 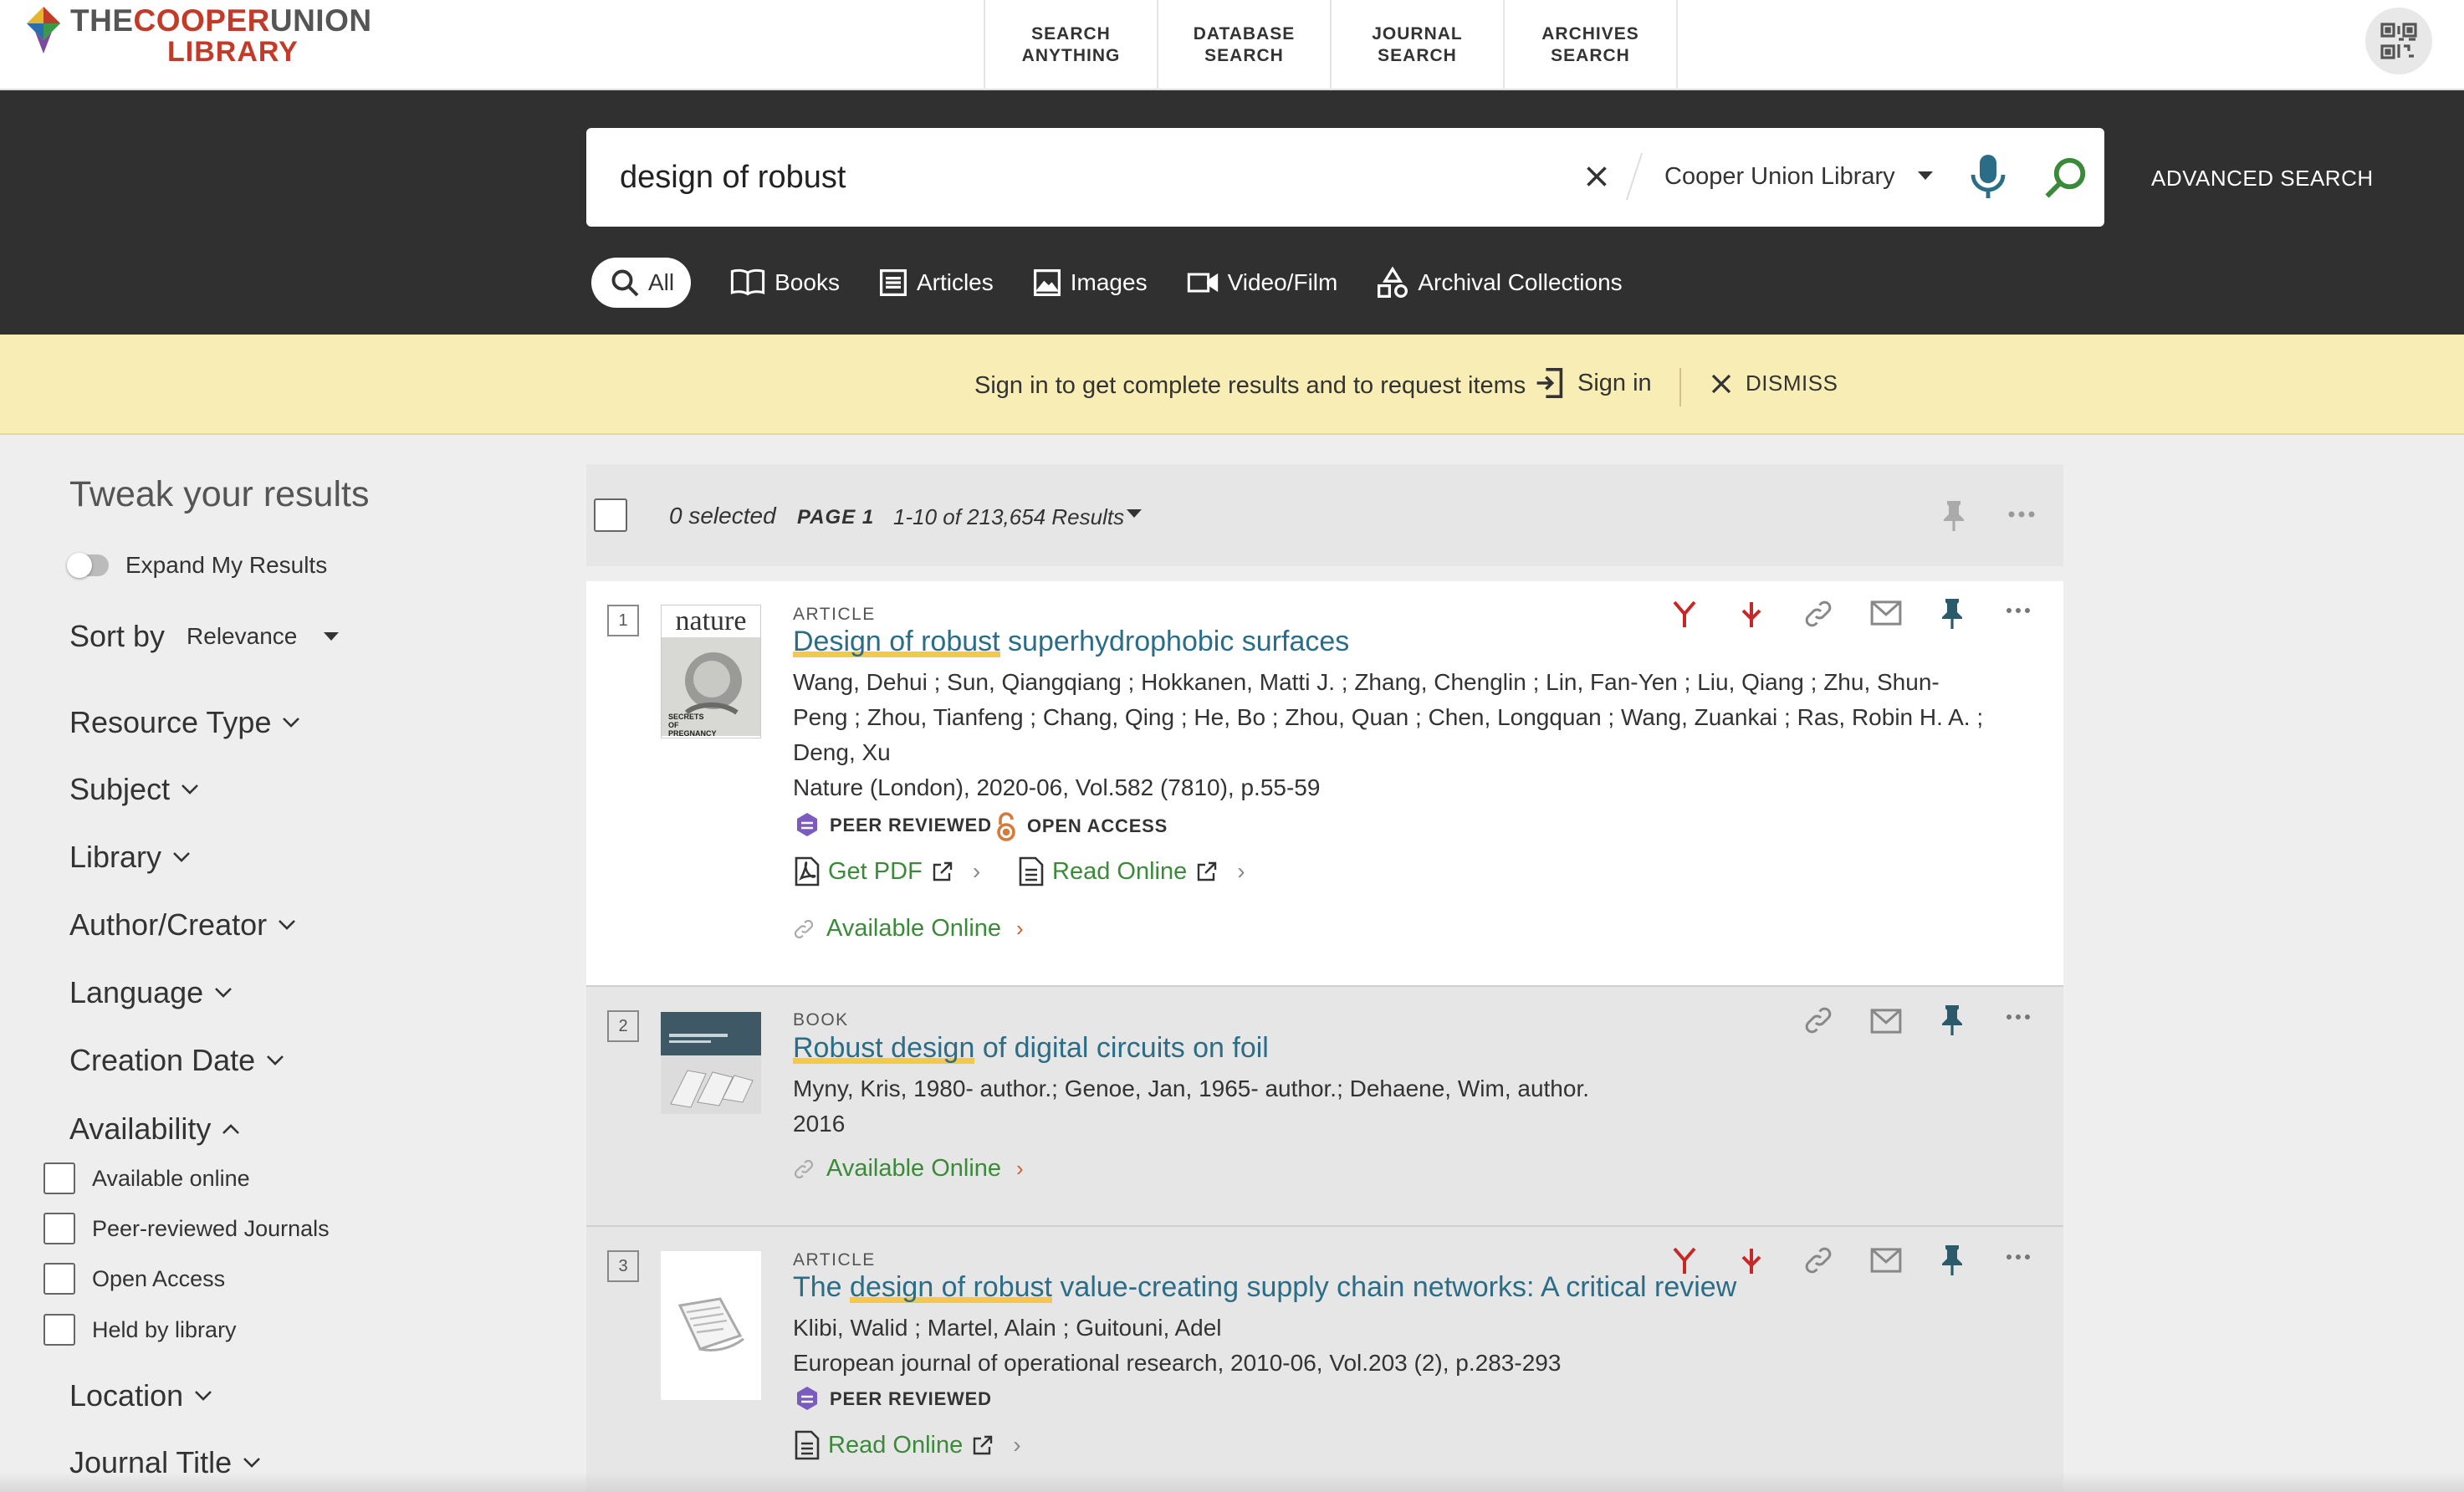 I want to click on title-highlight: Design of robust, so click(x=897, y=641).